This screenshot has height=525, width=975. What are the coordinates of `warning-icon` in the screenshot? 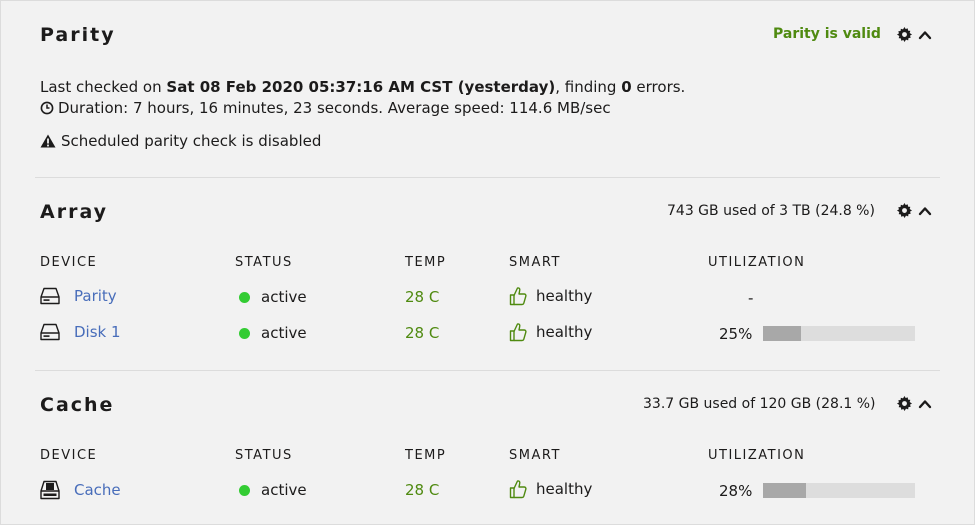 It's located at (48, 141).